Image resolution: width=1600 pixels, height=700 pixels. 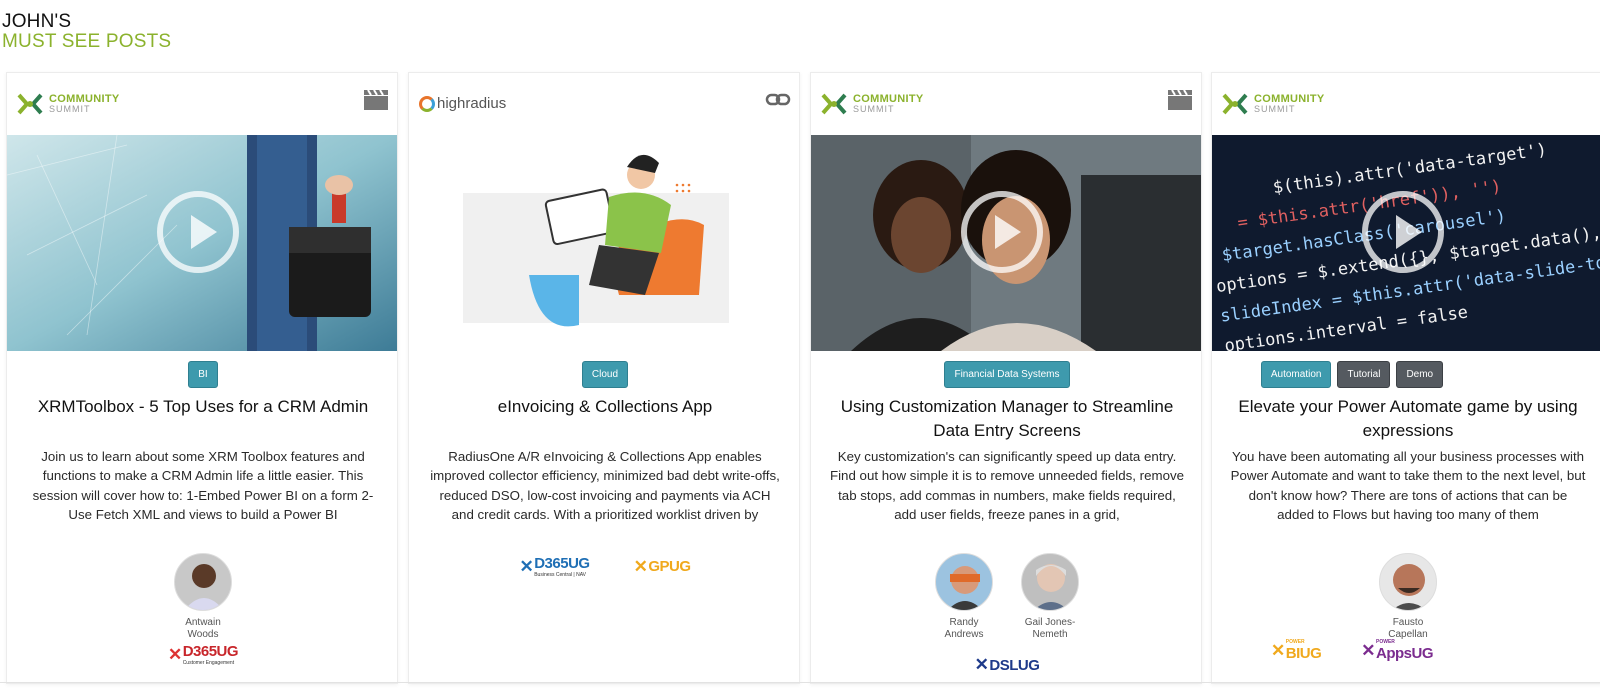 I want to click on user-group-logo: ✕ POWER BIUG, so click(x=1296, y=650).